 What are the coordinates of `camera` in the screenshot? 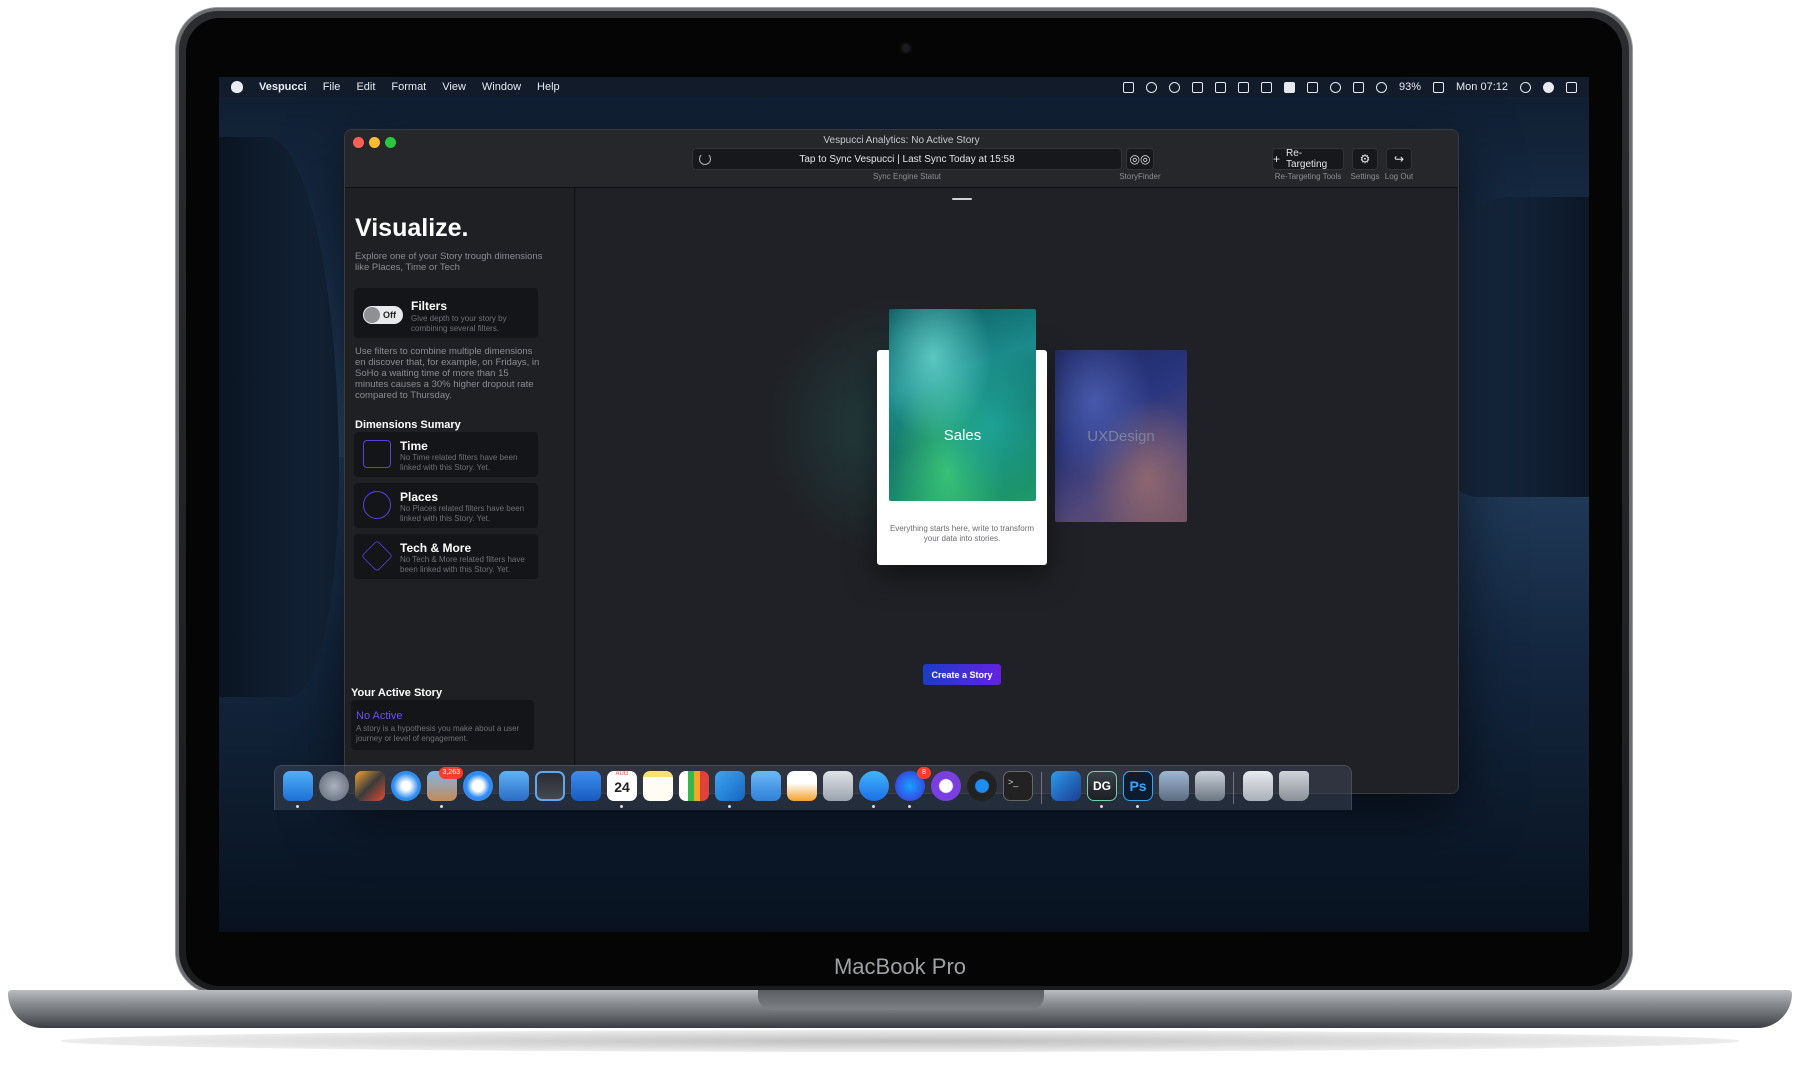 It's located at (906, 48).